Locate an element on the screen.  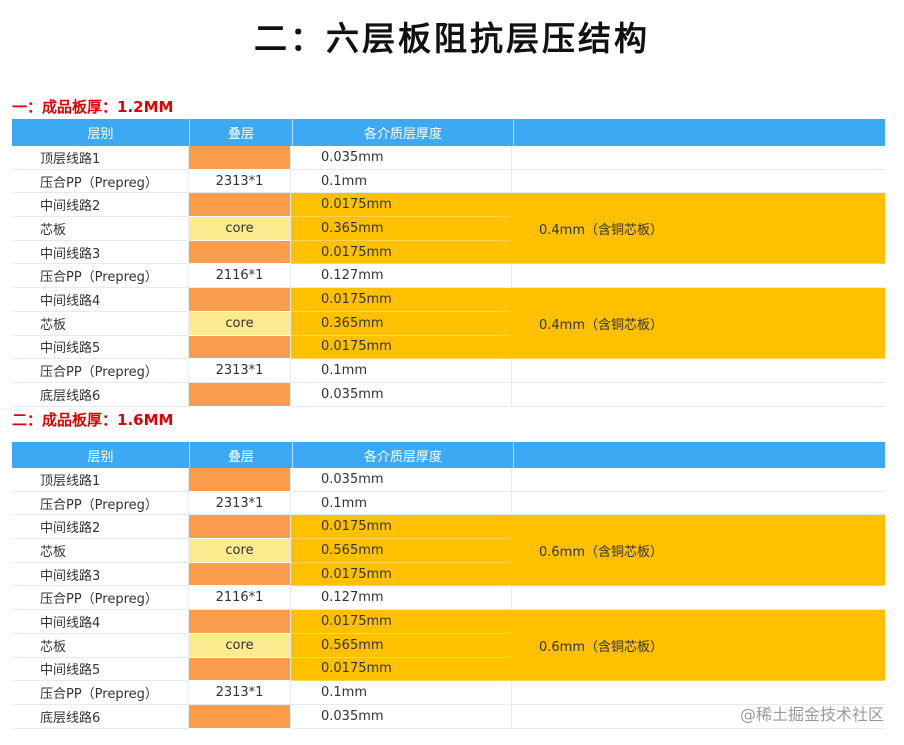
table-row: 底层线路6 0.035mm is located at coordinates (261, 394).